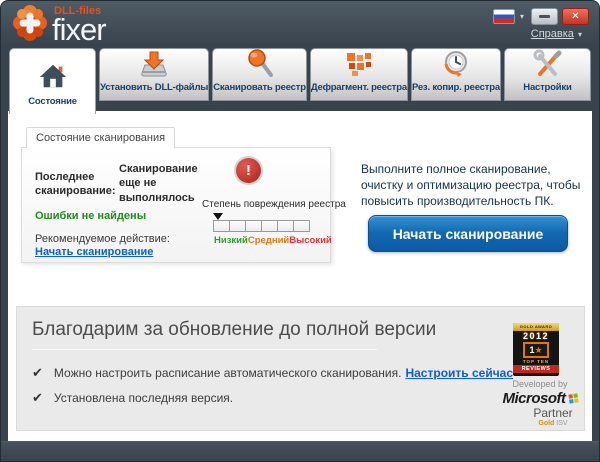  I want to click on warning-icon: !, so click(248, 170).